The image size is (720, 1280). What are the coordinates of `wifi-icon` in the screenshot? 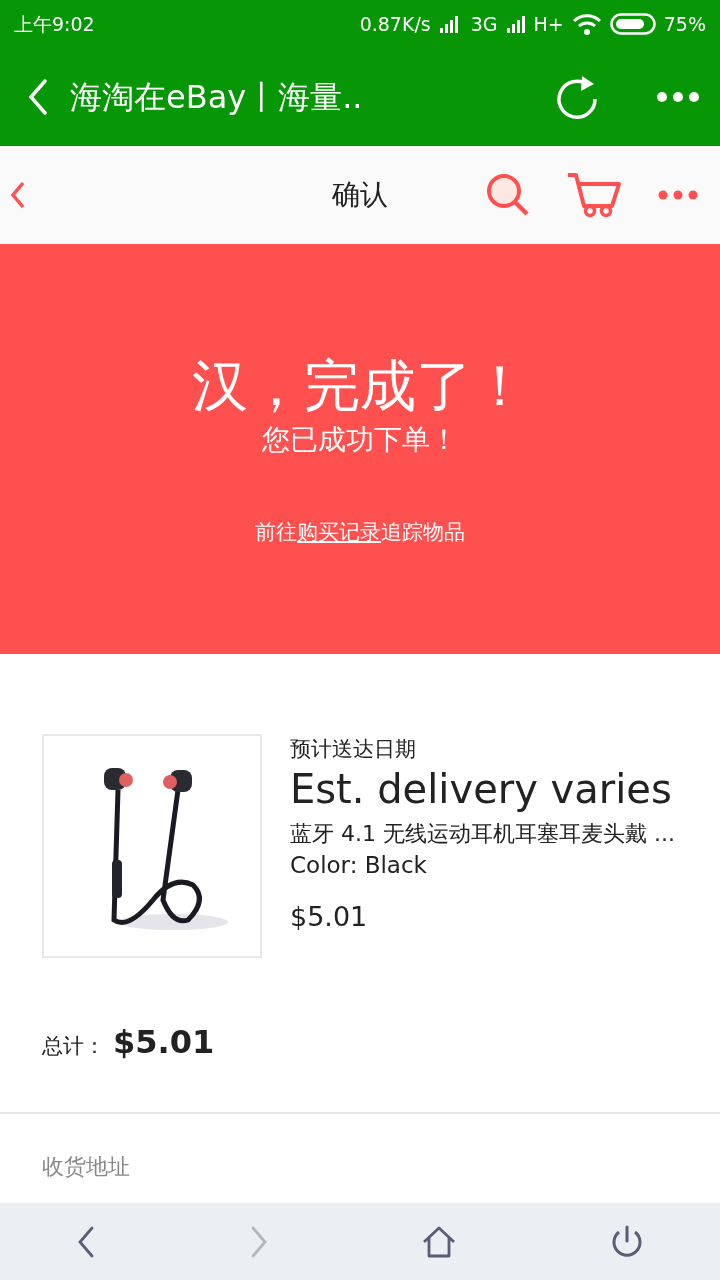 It's located at (586, 24).